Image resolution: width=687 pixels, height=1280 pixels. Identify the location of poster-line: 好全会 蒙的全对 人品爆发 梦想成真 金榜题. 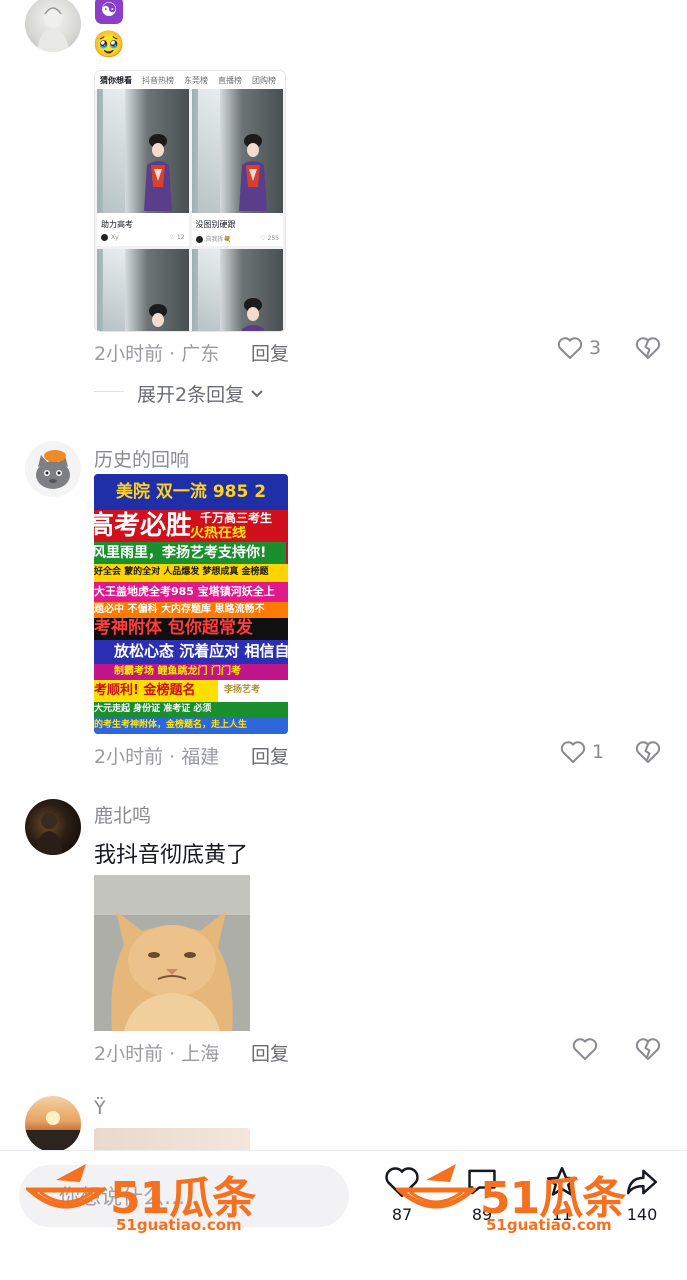
(191, 573).